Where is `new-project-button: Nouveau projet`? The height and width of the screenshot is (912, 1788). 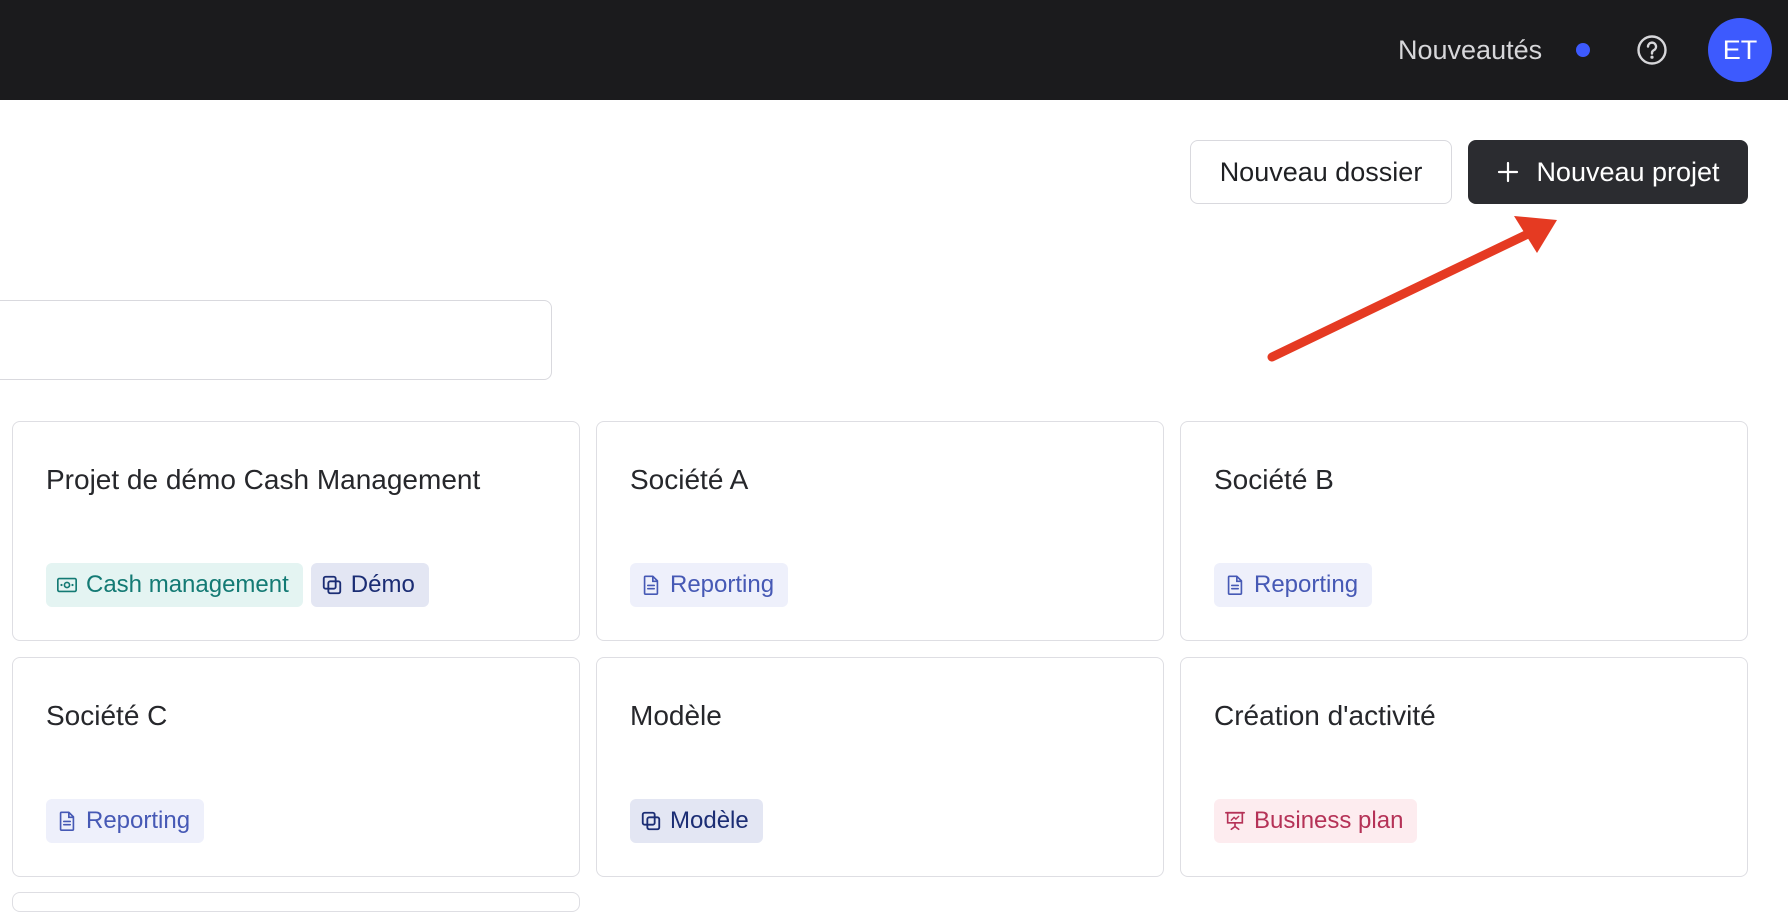
new-project-button: Nouveau projet is located at coordinates (1608, 172).